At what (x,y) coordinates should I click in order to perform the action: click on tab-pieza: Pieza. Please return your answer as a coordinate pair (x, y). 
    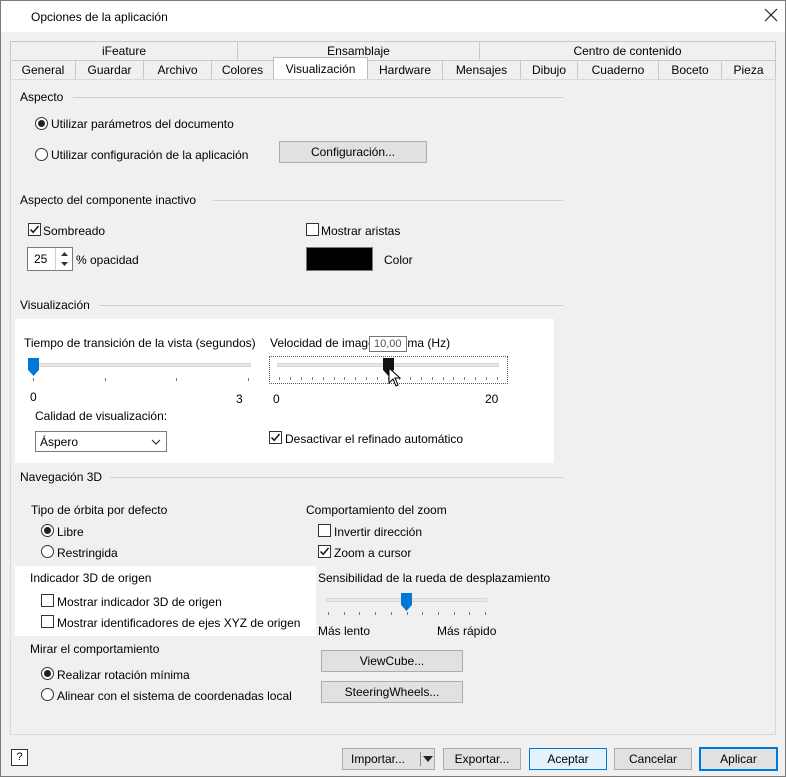
    Looking at the image, I should click on (748, 69).